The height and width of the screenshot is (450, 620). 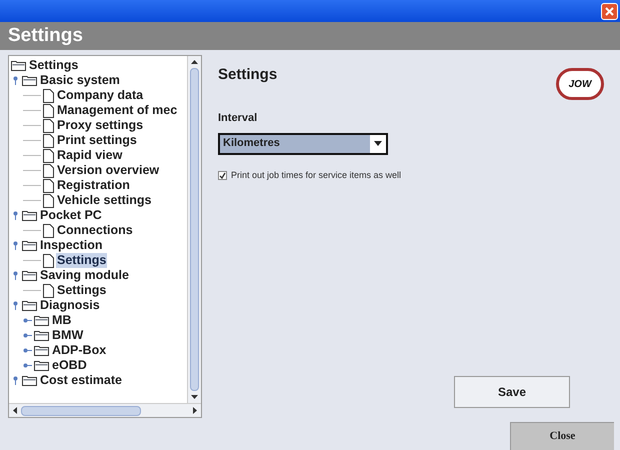 What do you see at coordinates (105, 410) in the screenshot?
I see `horizontal-scrollbar` at bounding box center [105, 410].